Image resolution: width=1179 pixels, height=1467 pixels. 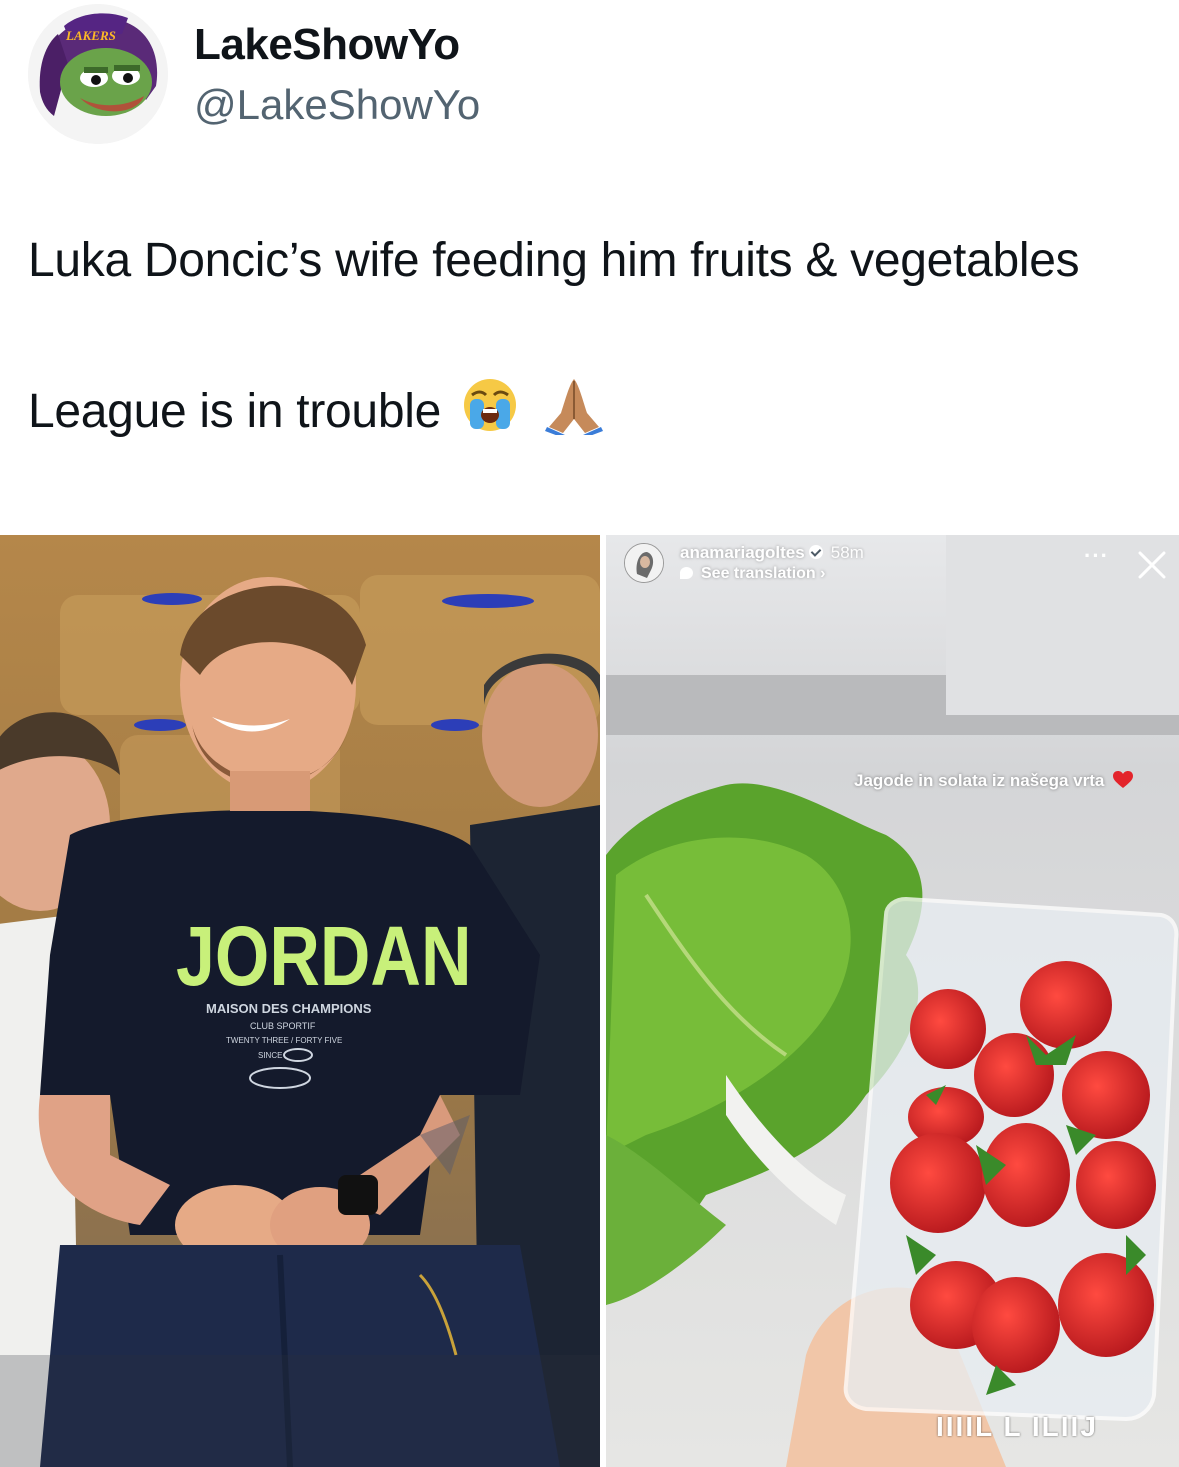 What do you see at coordinates (283, 1026) in the screenshot?
I see `svg-text: CLUB SPORTIF` at bounding box center [283, 1026].